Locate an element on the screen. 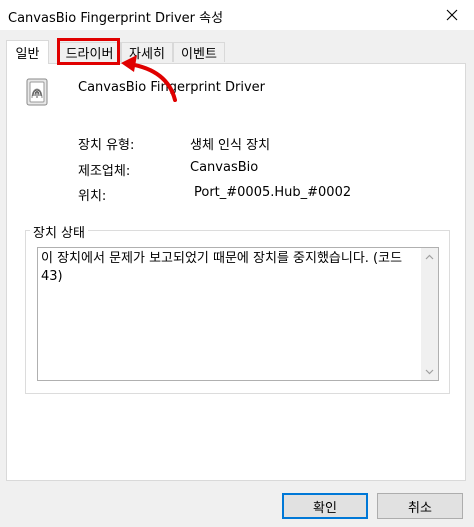 The width and height of the screenshot is (474, 527). tab-general: 일반 is located at coordinates (27, 52).